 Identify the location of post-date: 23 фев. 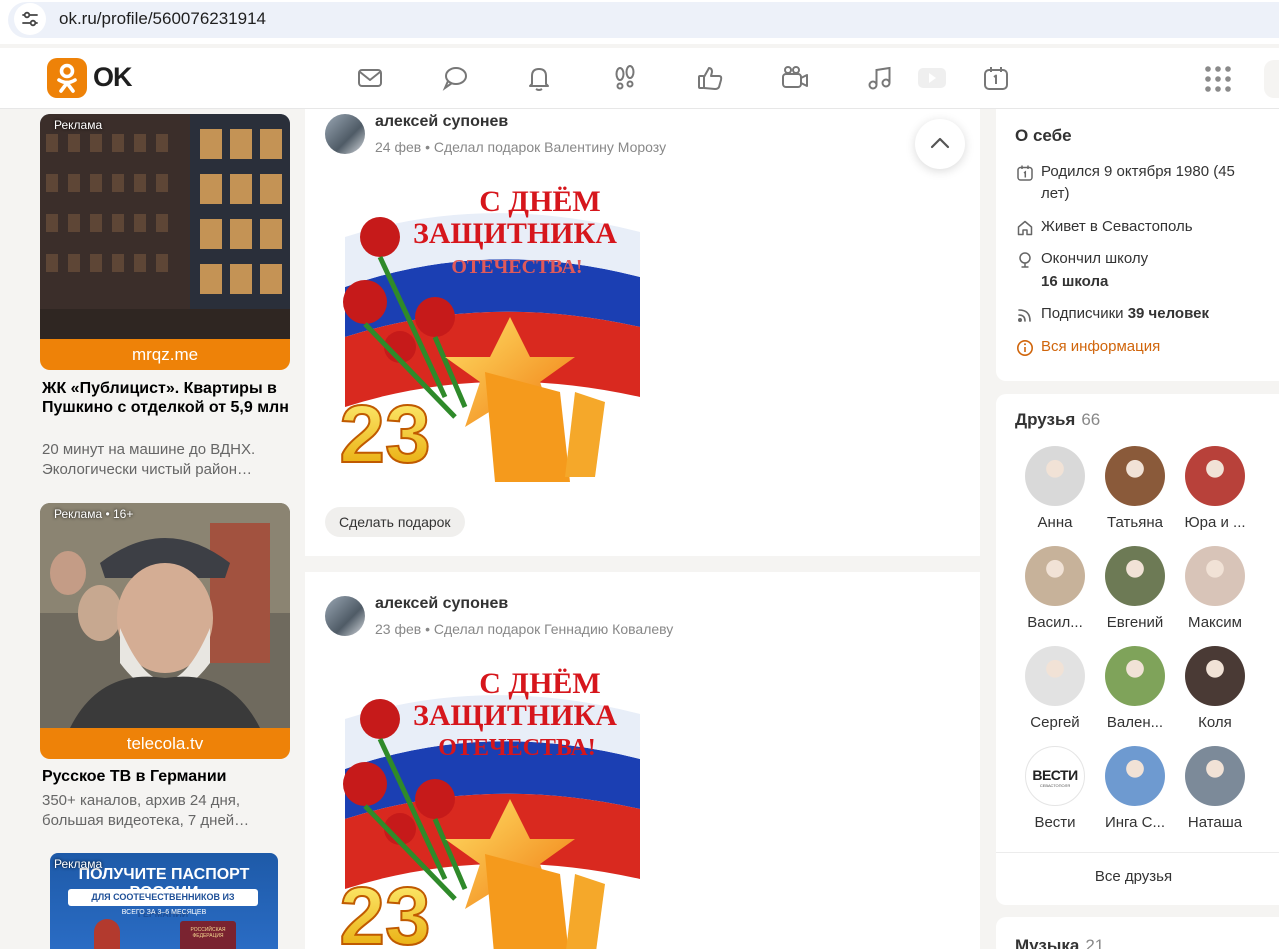
(398, 629).